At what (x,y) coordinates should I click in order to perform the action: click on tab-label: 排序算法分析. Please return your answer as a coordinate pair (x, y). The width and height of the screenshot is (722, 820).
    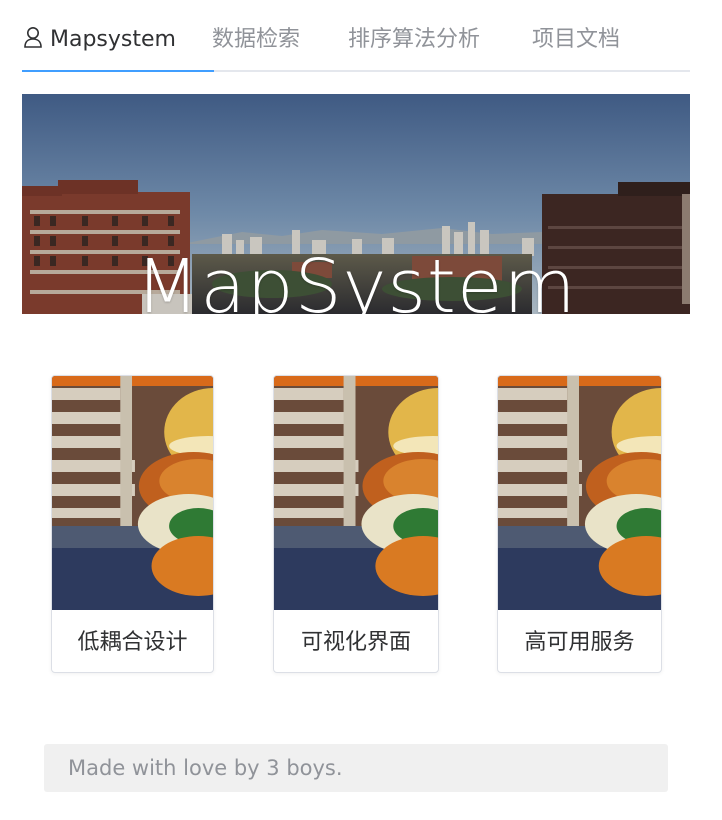
    Looking at the image, I should click on (414, 39).